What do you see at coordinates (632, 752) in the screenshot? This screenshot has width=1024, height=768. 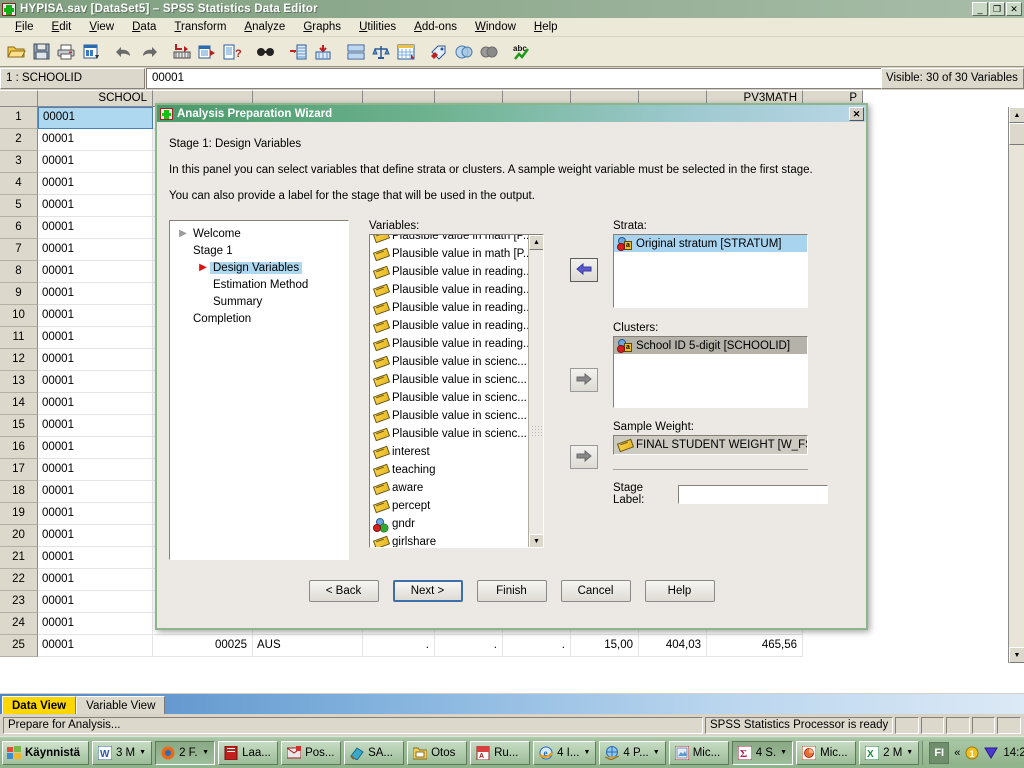 I see `taskbar-item: 4 P... ▼` at bounding box center [632, 752].